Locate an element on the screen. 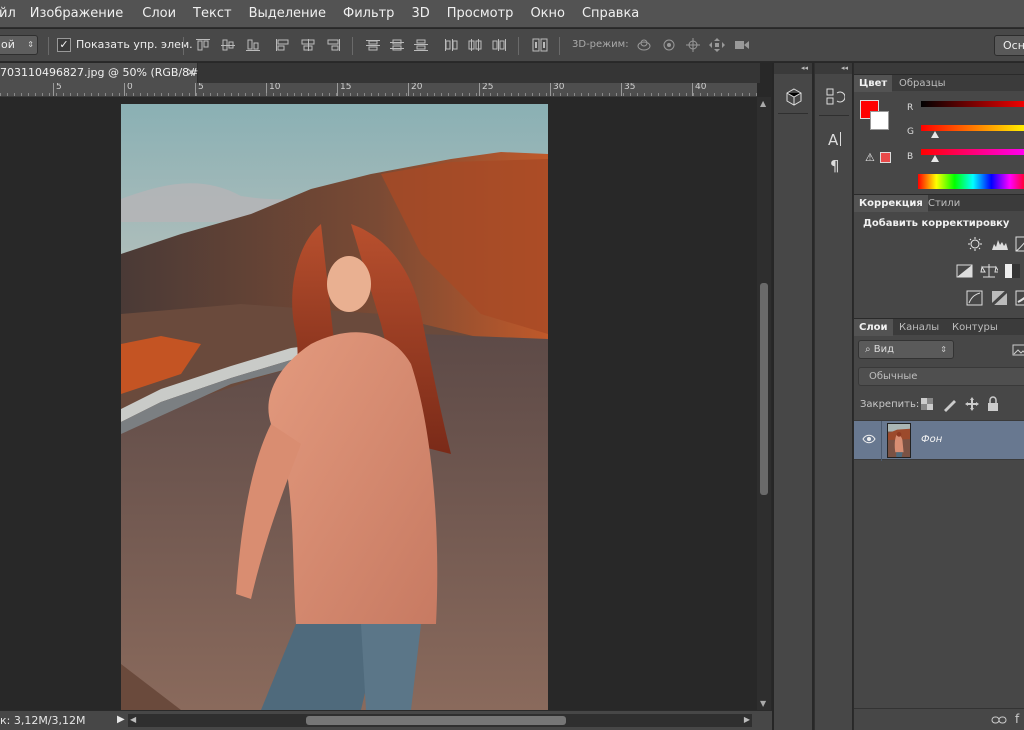 The image size is (1024, 730). filter-image-icon is located at coordinates (1018, 350).